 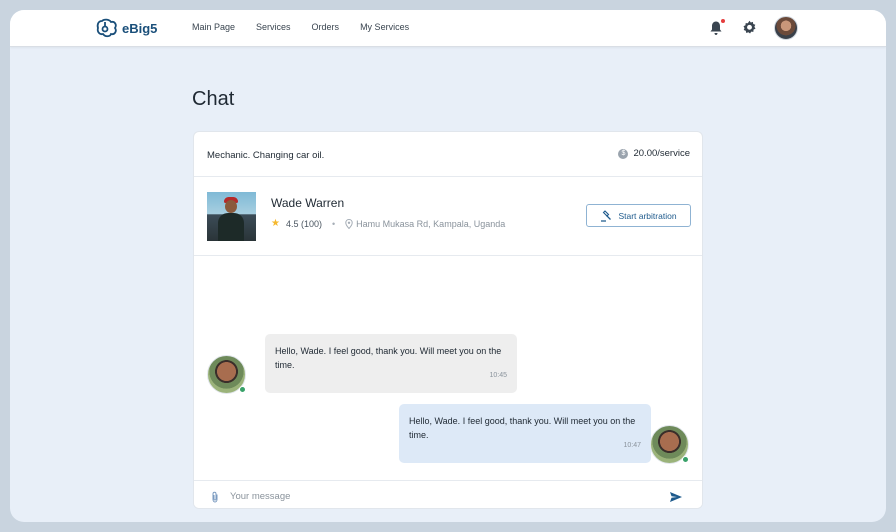 I want to click on logo-text: eBig5, so click(x=140, y=28).